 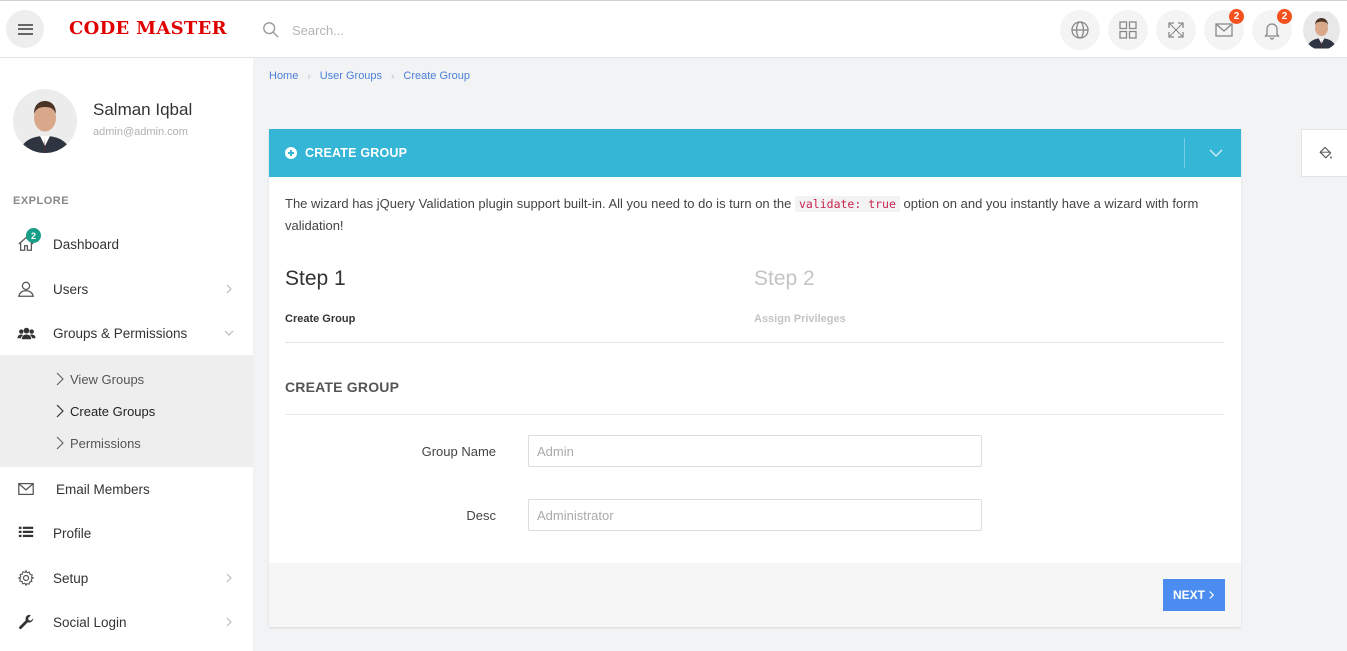 What do you see at coordinates (755, 595) in the screenshot?
I see `card-footer: NEXT` at bounding box center [755, 595].